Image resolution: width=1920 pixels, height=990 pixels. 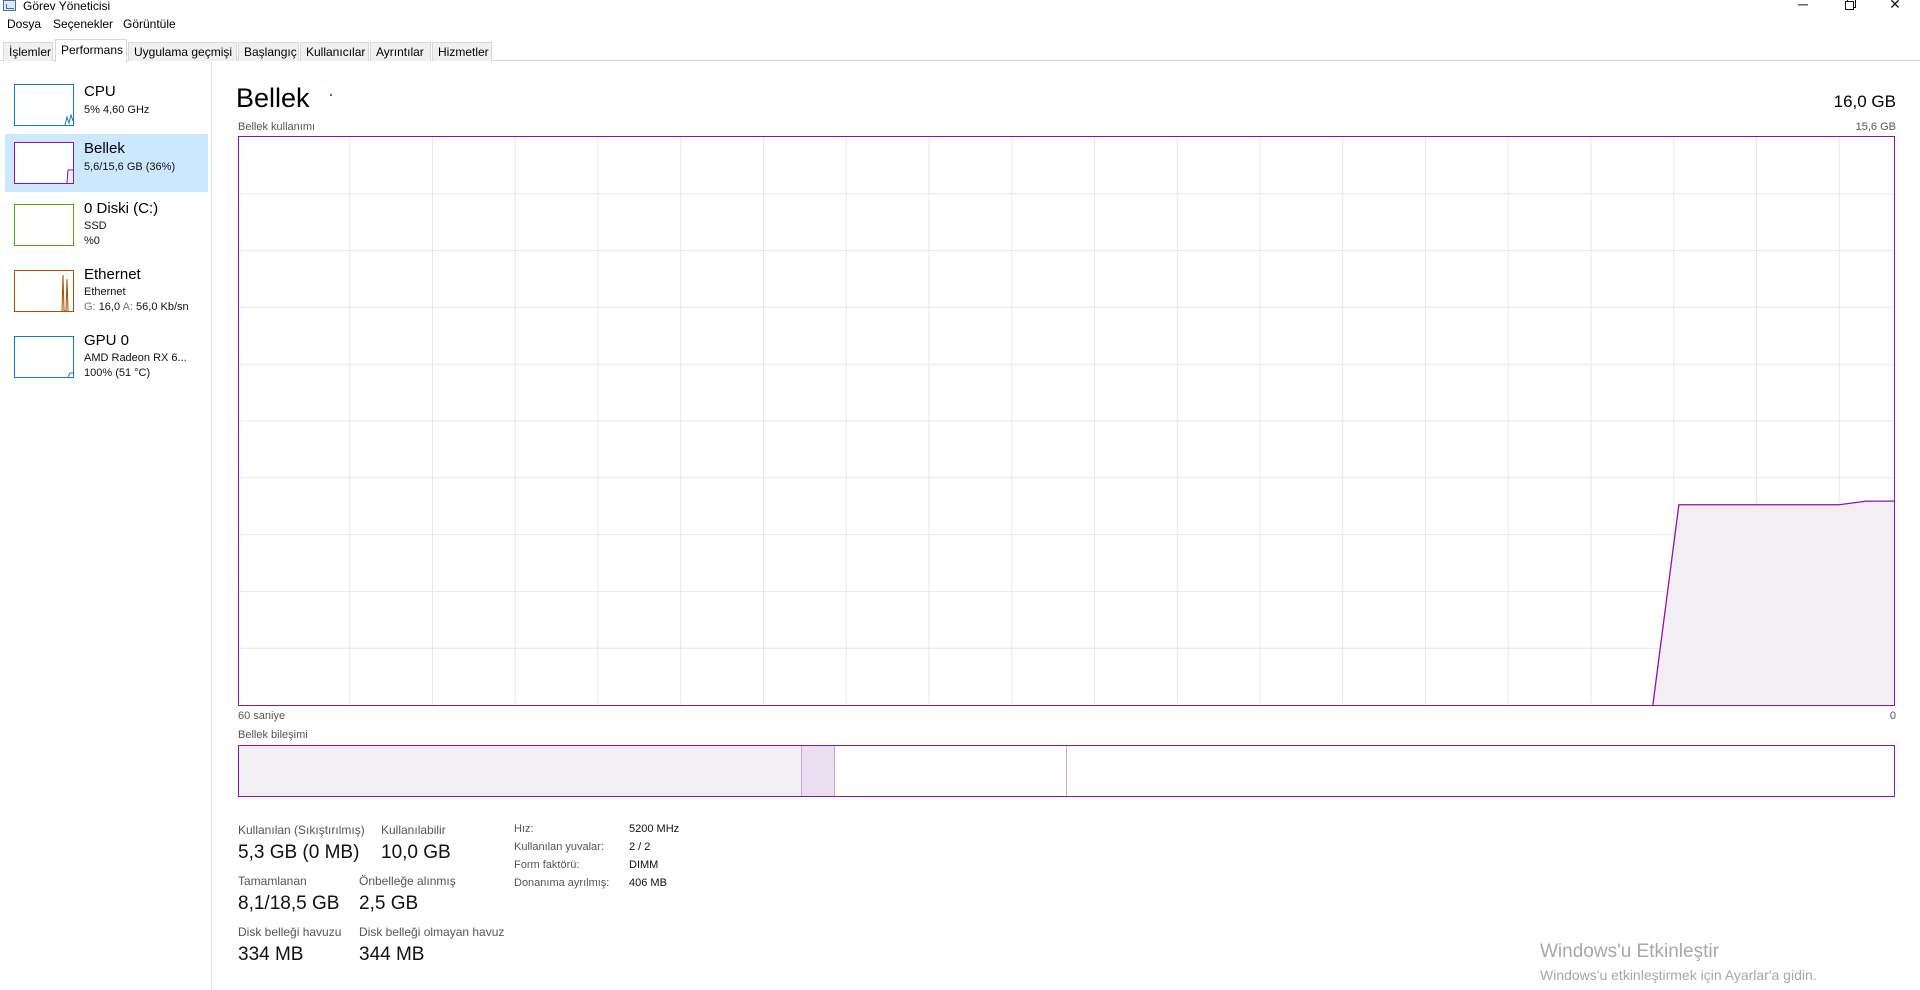 What do you see at coordinates (289, 903) in the screenshot?
I see `committed-value: 8,1/18,5 GB` at bounding box center [289, 903].